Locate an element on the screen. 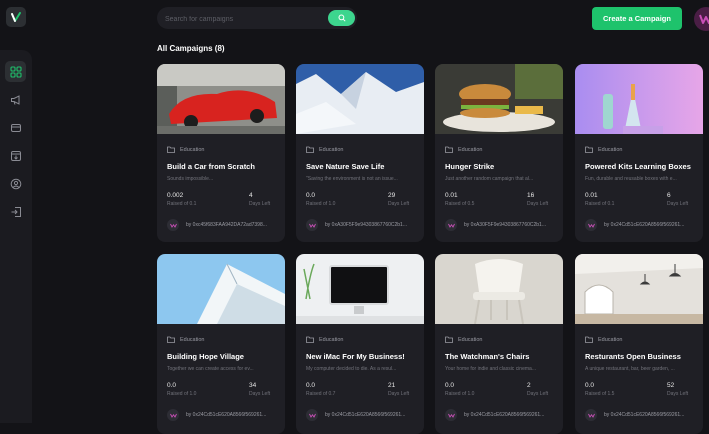 The height and width of the screenshot is (434, 709). app-logo is located at coordinates (16, 17).